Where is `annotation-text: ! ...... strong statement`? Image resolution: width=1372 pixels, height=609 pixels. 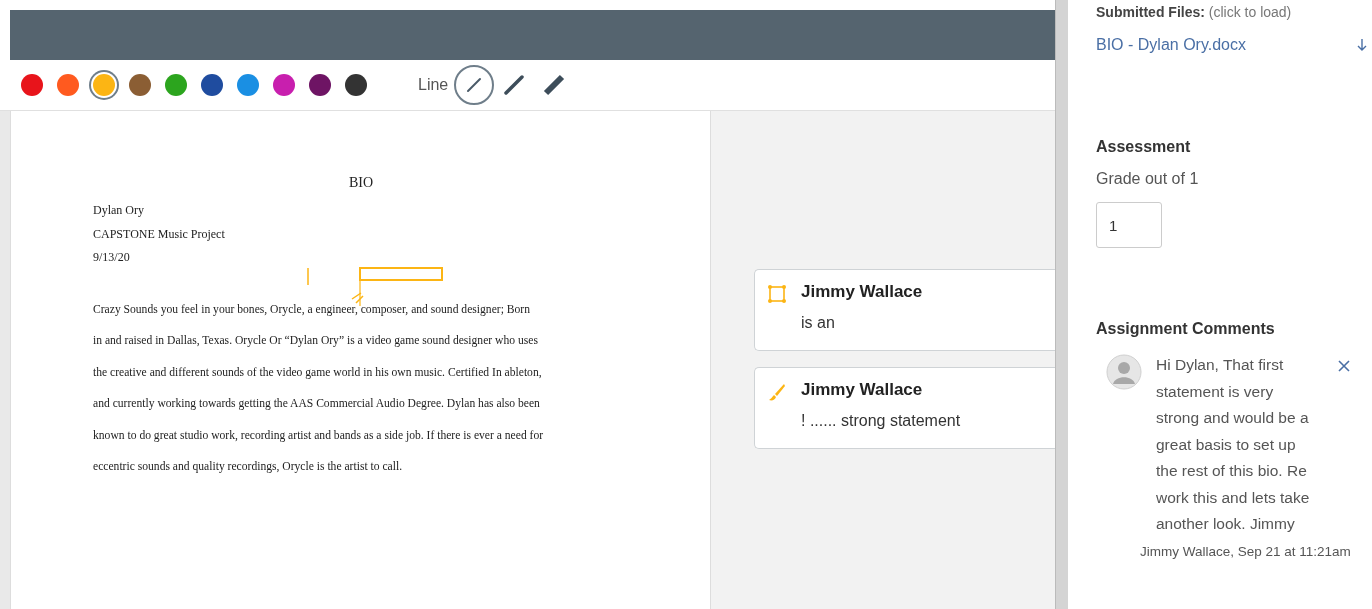
annotation-text: ! ...... strong statement is located at coordinates (881, 421).